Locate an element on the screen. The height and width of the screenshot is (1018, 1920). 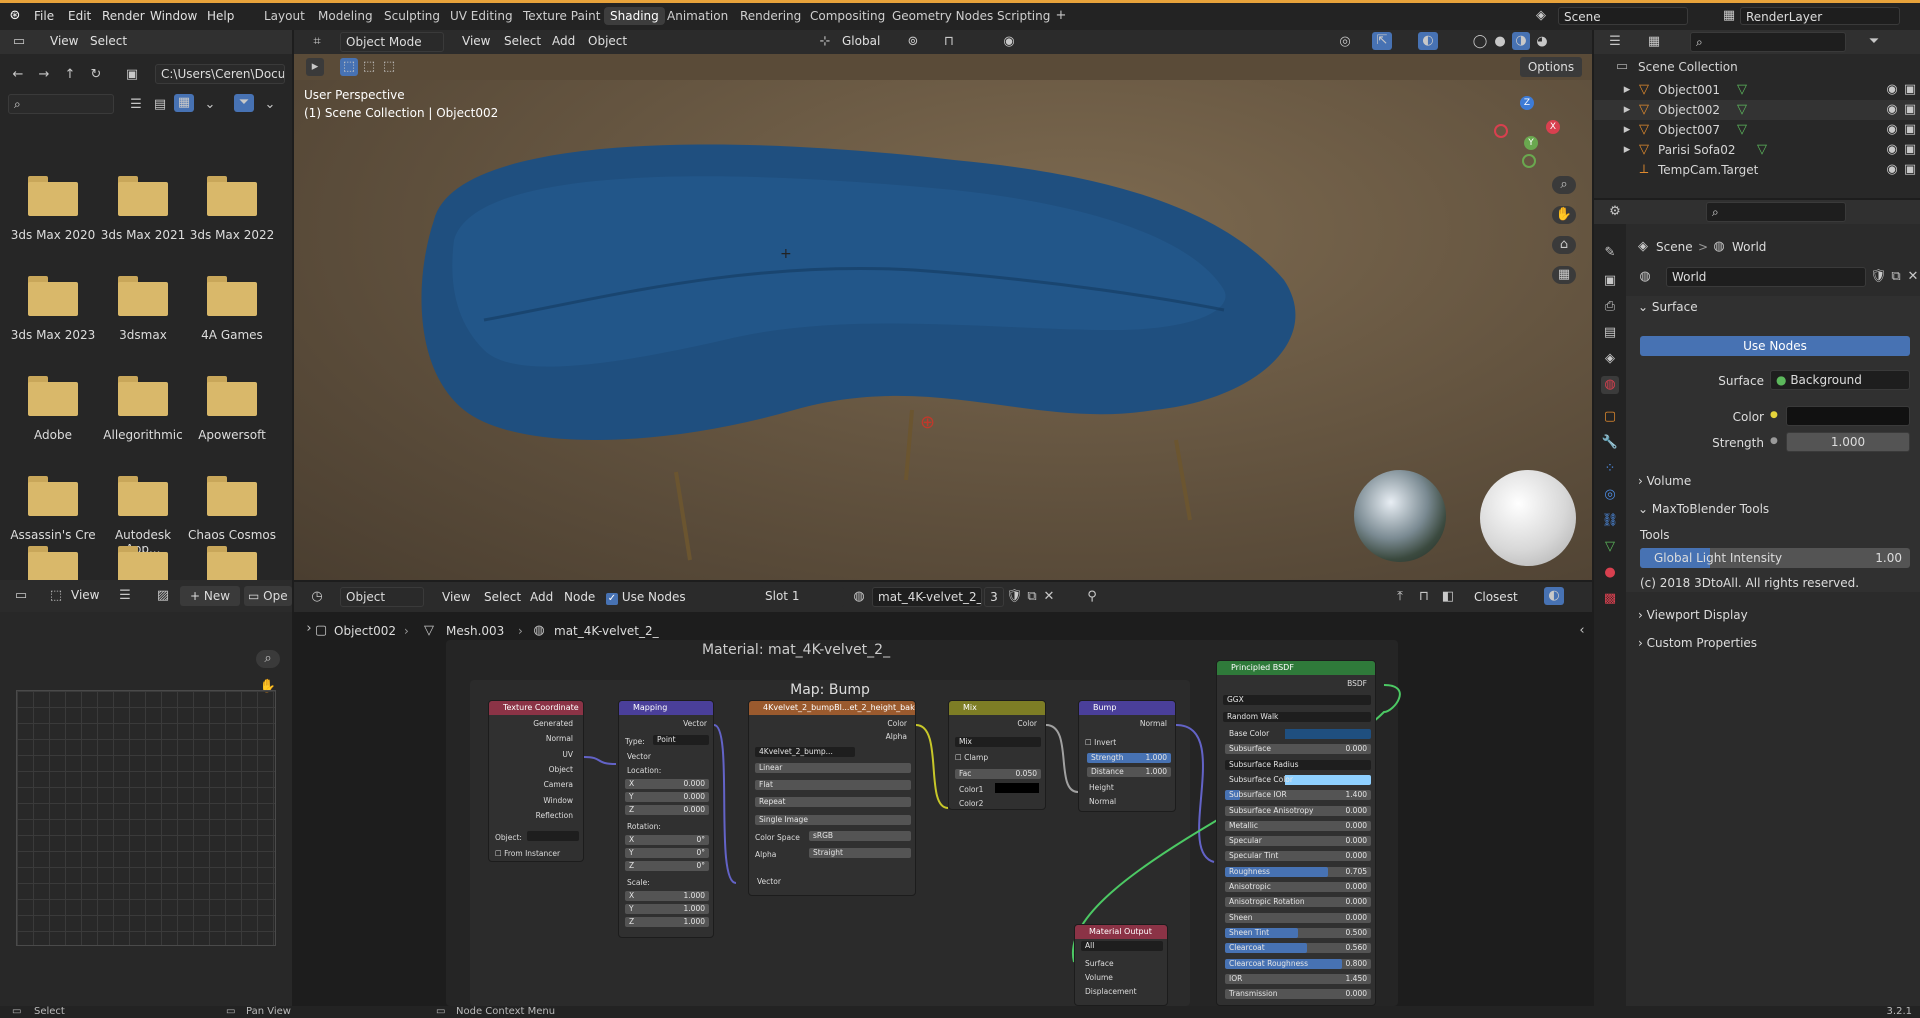
properties-search-input: ⌕ is located at coordinates (1776, 212).